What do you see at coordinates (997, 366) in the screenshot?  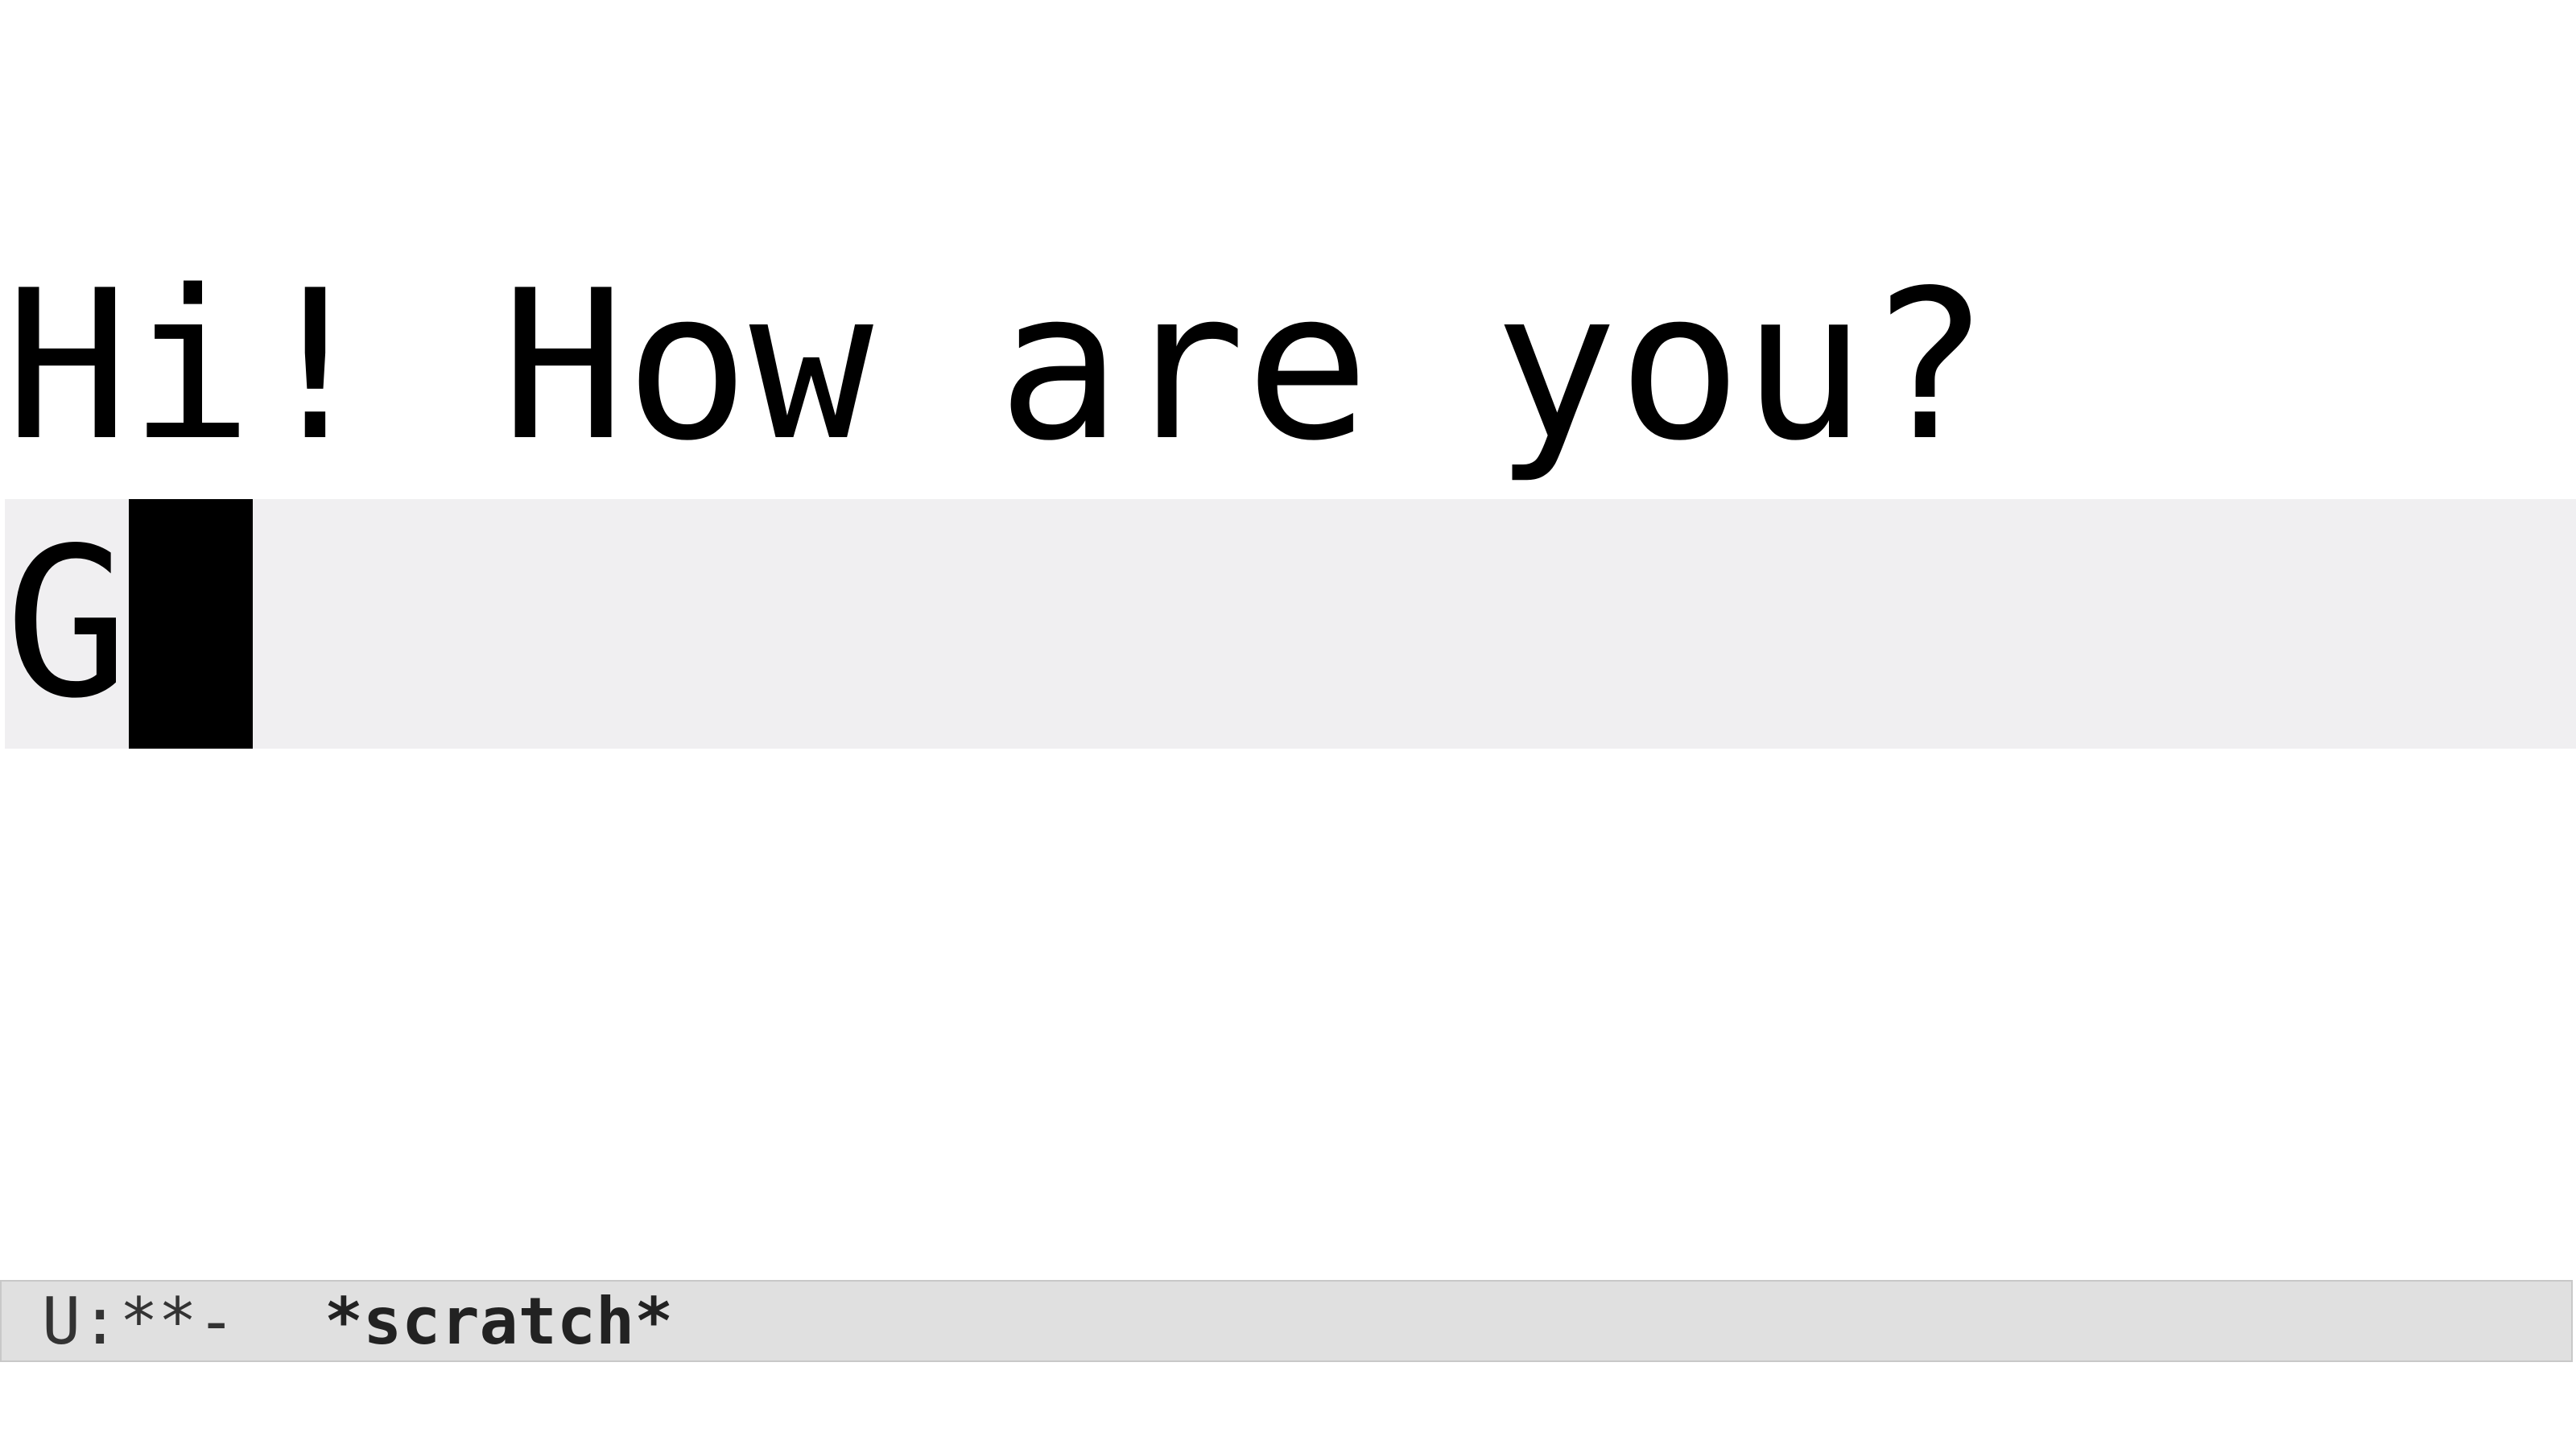 I see `buffer-line-1-text: Hi! How are you?` at bounding box center [997, 366].